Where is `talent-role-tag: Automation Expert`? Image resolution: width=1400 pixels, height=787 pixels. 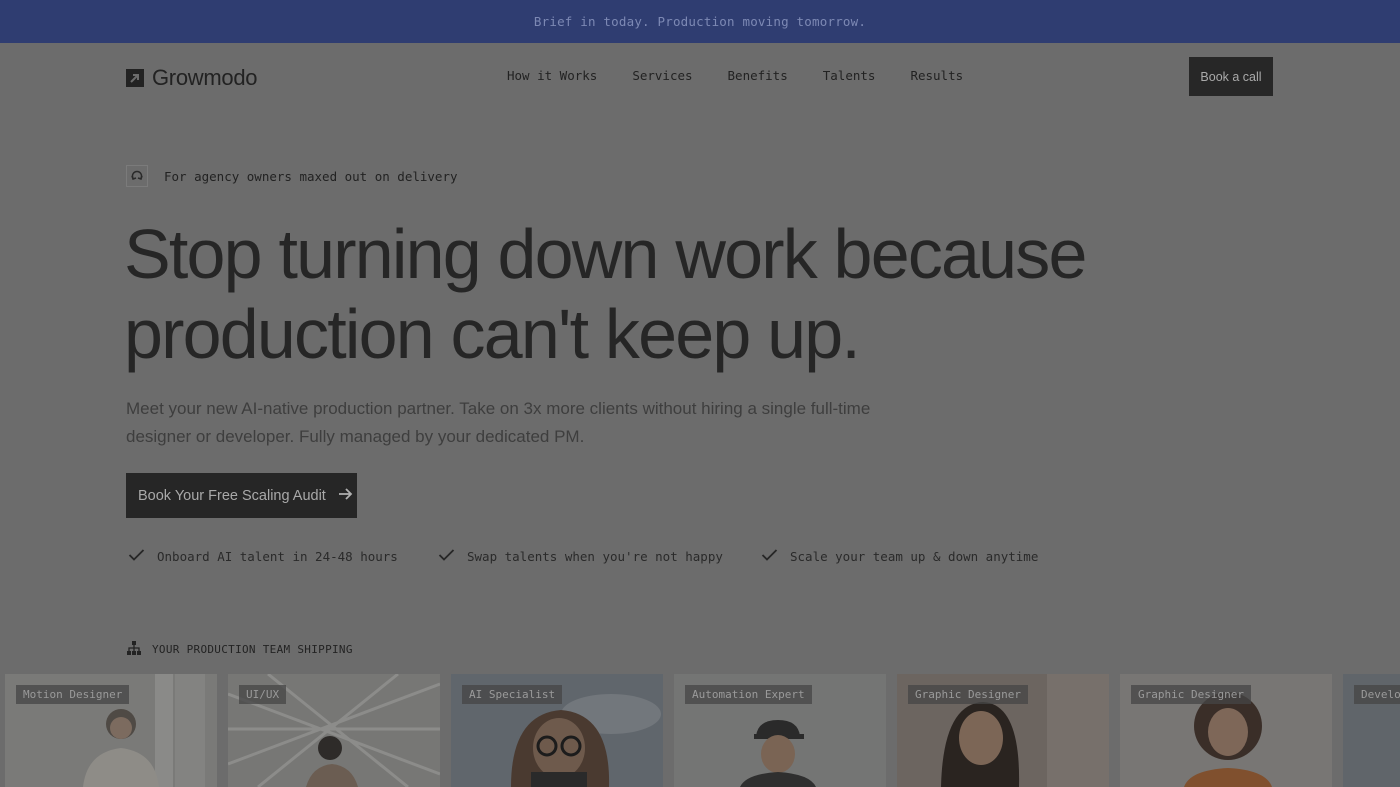 talent-role-tag: Automation Expert is located at coordinates (748, 694).